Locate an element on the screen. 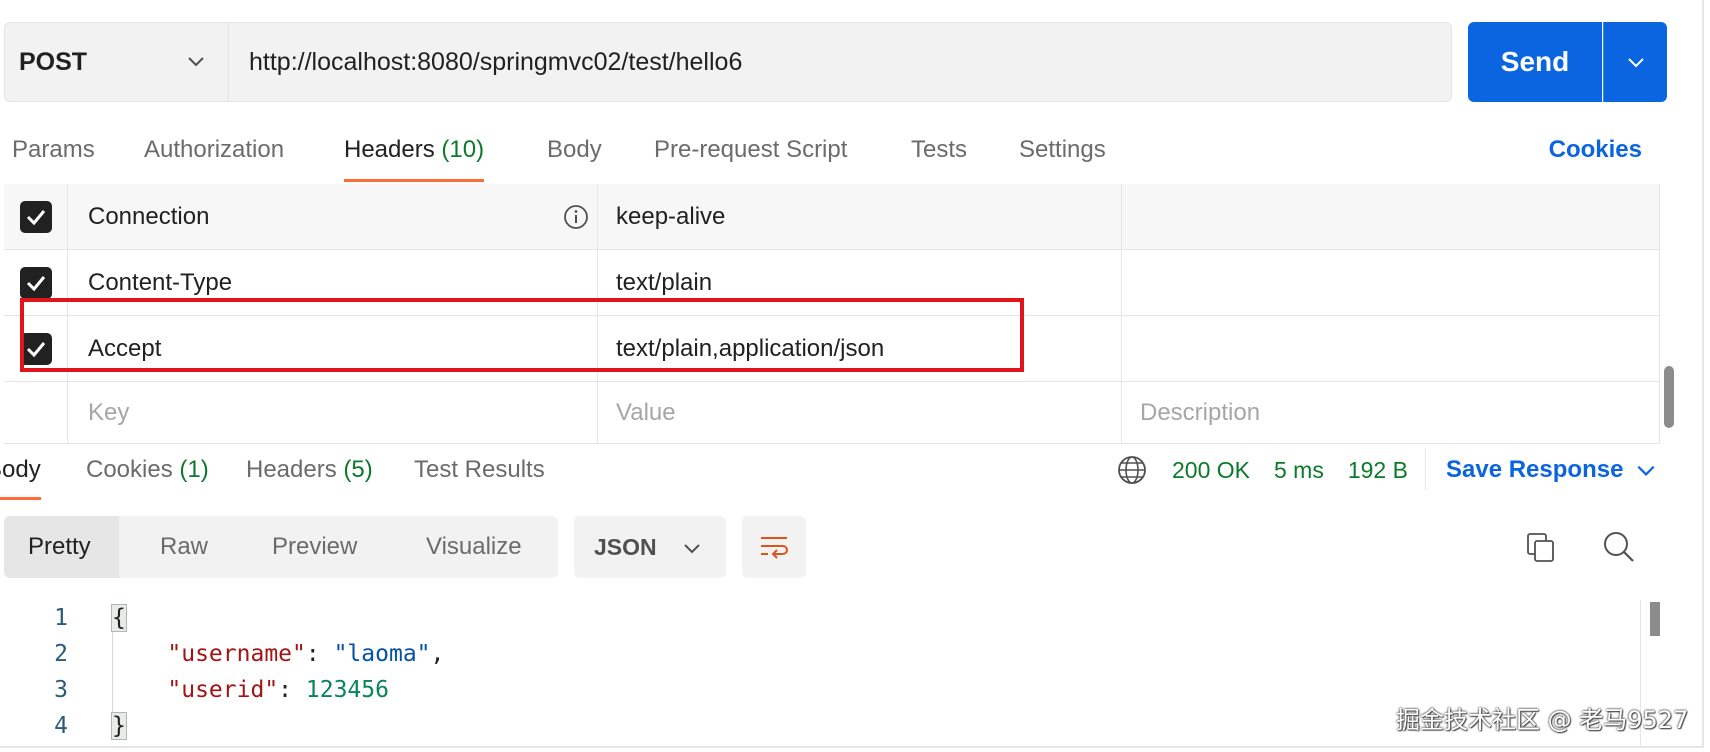 The height and width of the screenshot is (752, 1710). code-text: "username": "laoma", is located at coordinates (306, 654).